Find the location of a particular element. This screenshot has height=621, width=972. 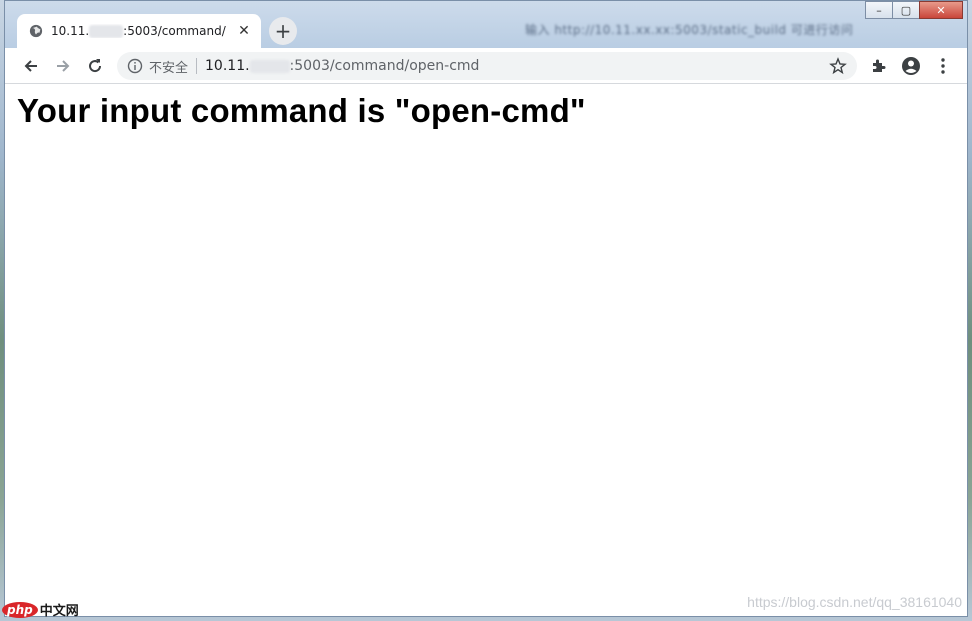

reload-icon is located at coordinates (95, 66).